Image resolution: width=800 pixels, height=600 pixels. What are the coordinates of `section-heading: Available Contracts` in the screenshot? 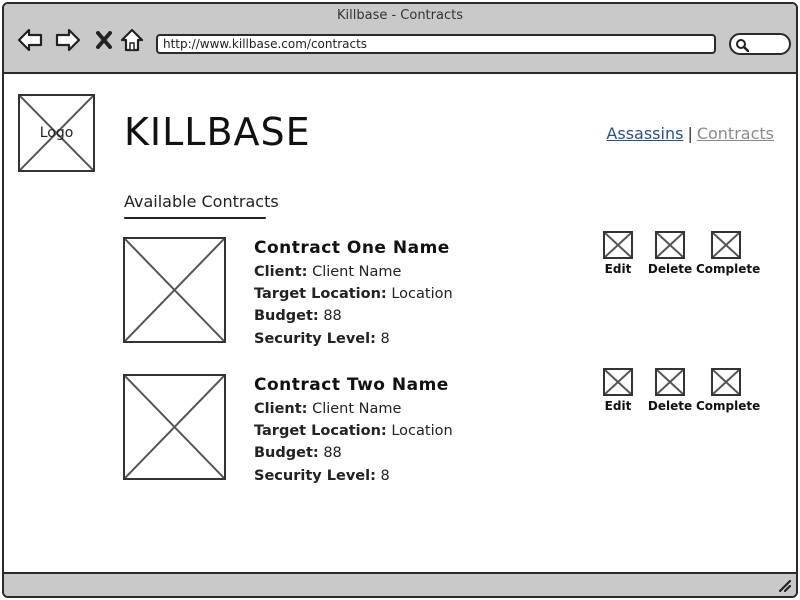 It's located at (201, 201).